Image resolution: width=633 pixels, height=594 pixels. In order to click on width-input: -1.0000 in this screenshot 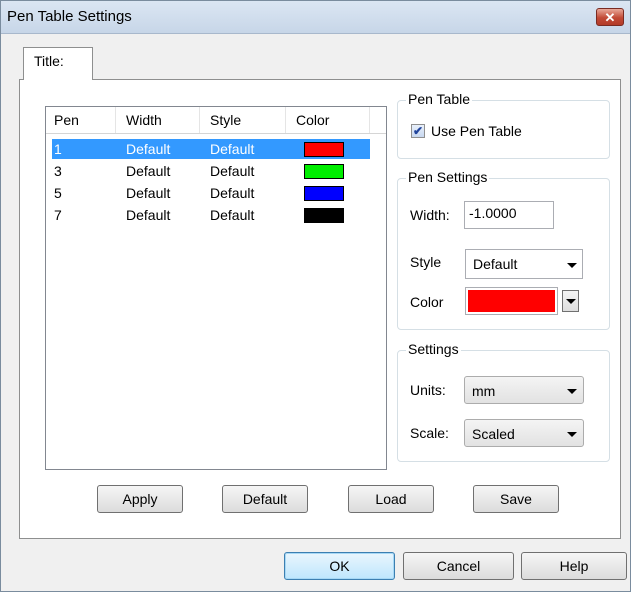, I will do `click(509, 215)`.